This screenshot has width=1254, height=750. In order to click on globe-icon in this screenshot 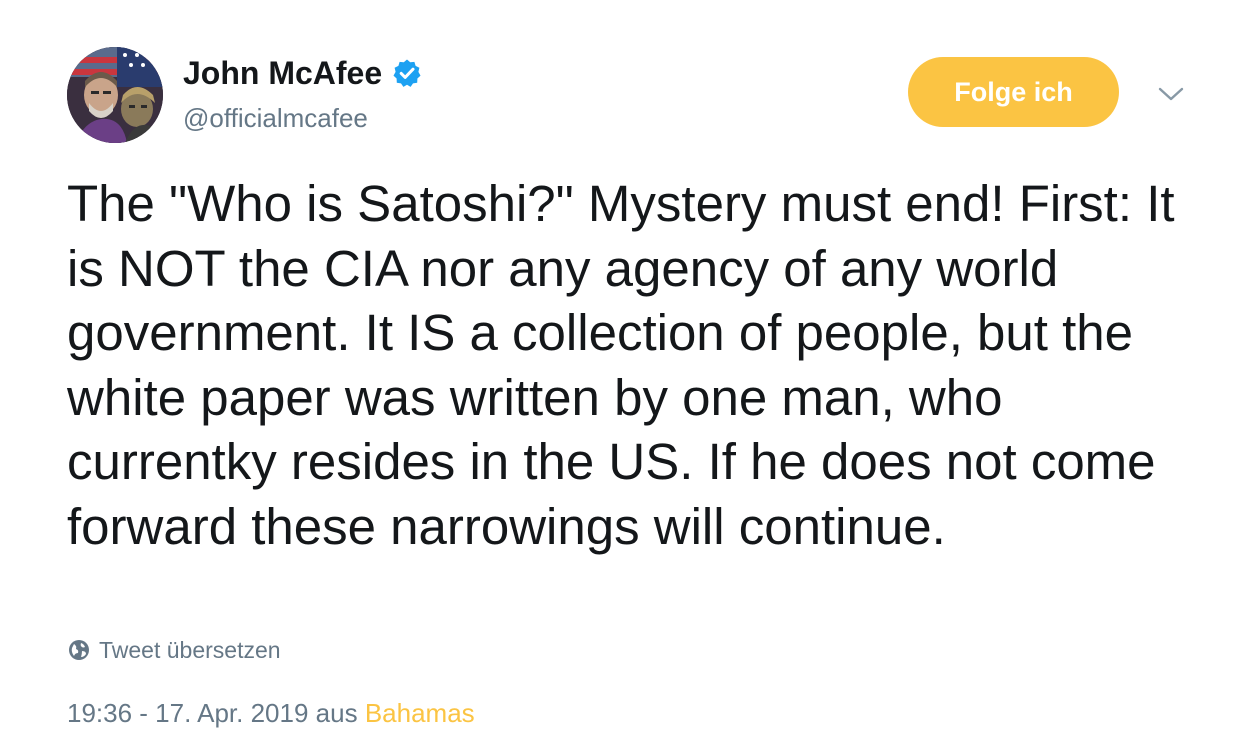, I will do `click(79, 650)`.